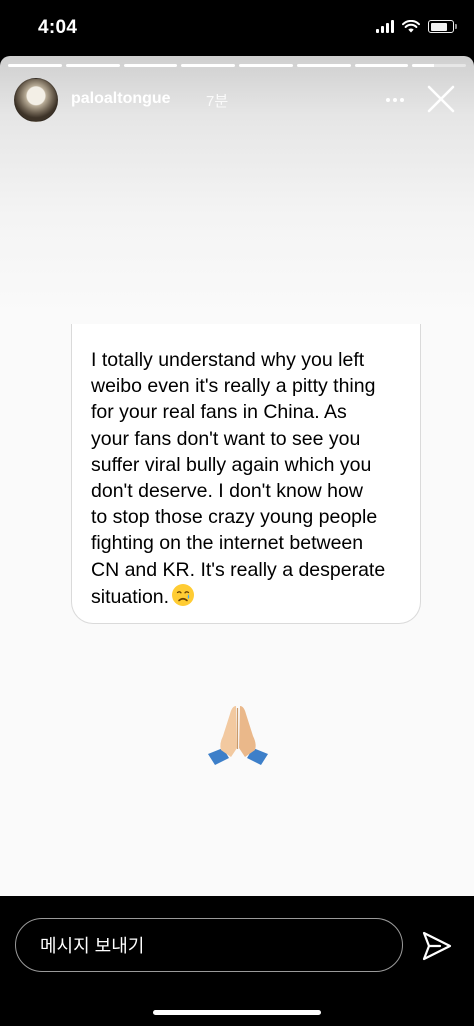  I want to click on story-header: paloaltongue 7분, so click(237, 100).